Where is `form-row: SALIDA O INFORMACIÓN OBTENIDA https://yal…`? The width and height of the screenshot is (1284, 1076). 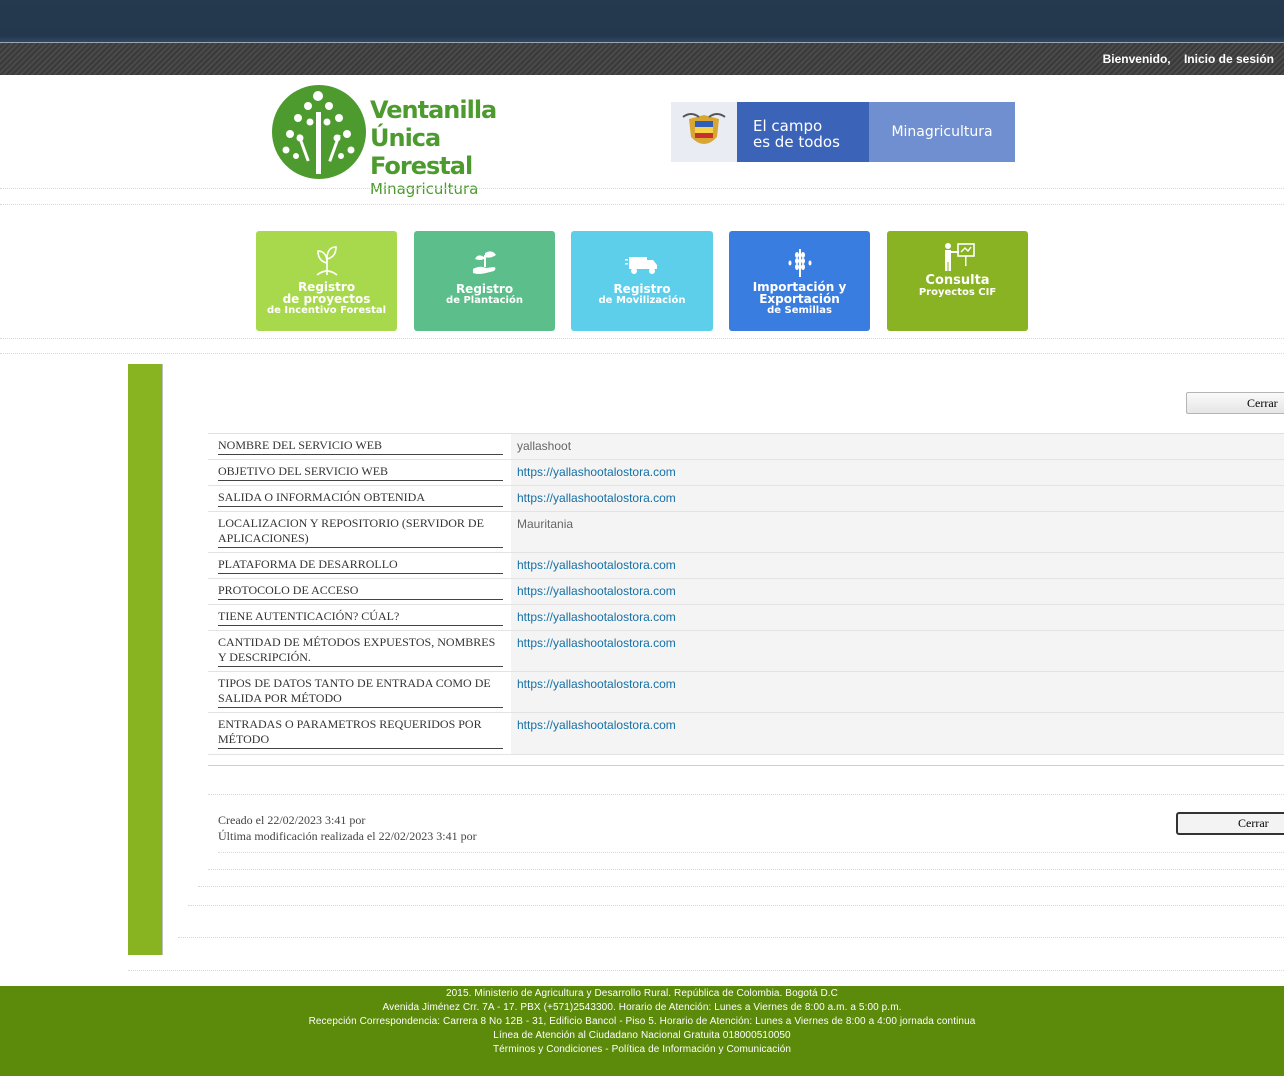
form-row: SALIDA O INFORMACIÓN OBTENIDA https://yal… is located at coordinates (746, 499).